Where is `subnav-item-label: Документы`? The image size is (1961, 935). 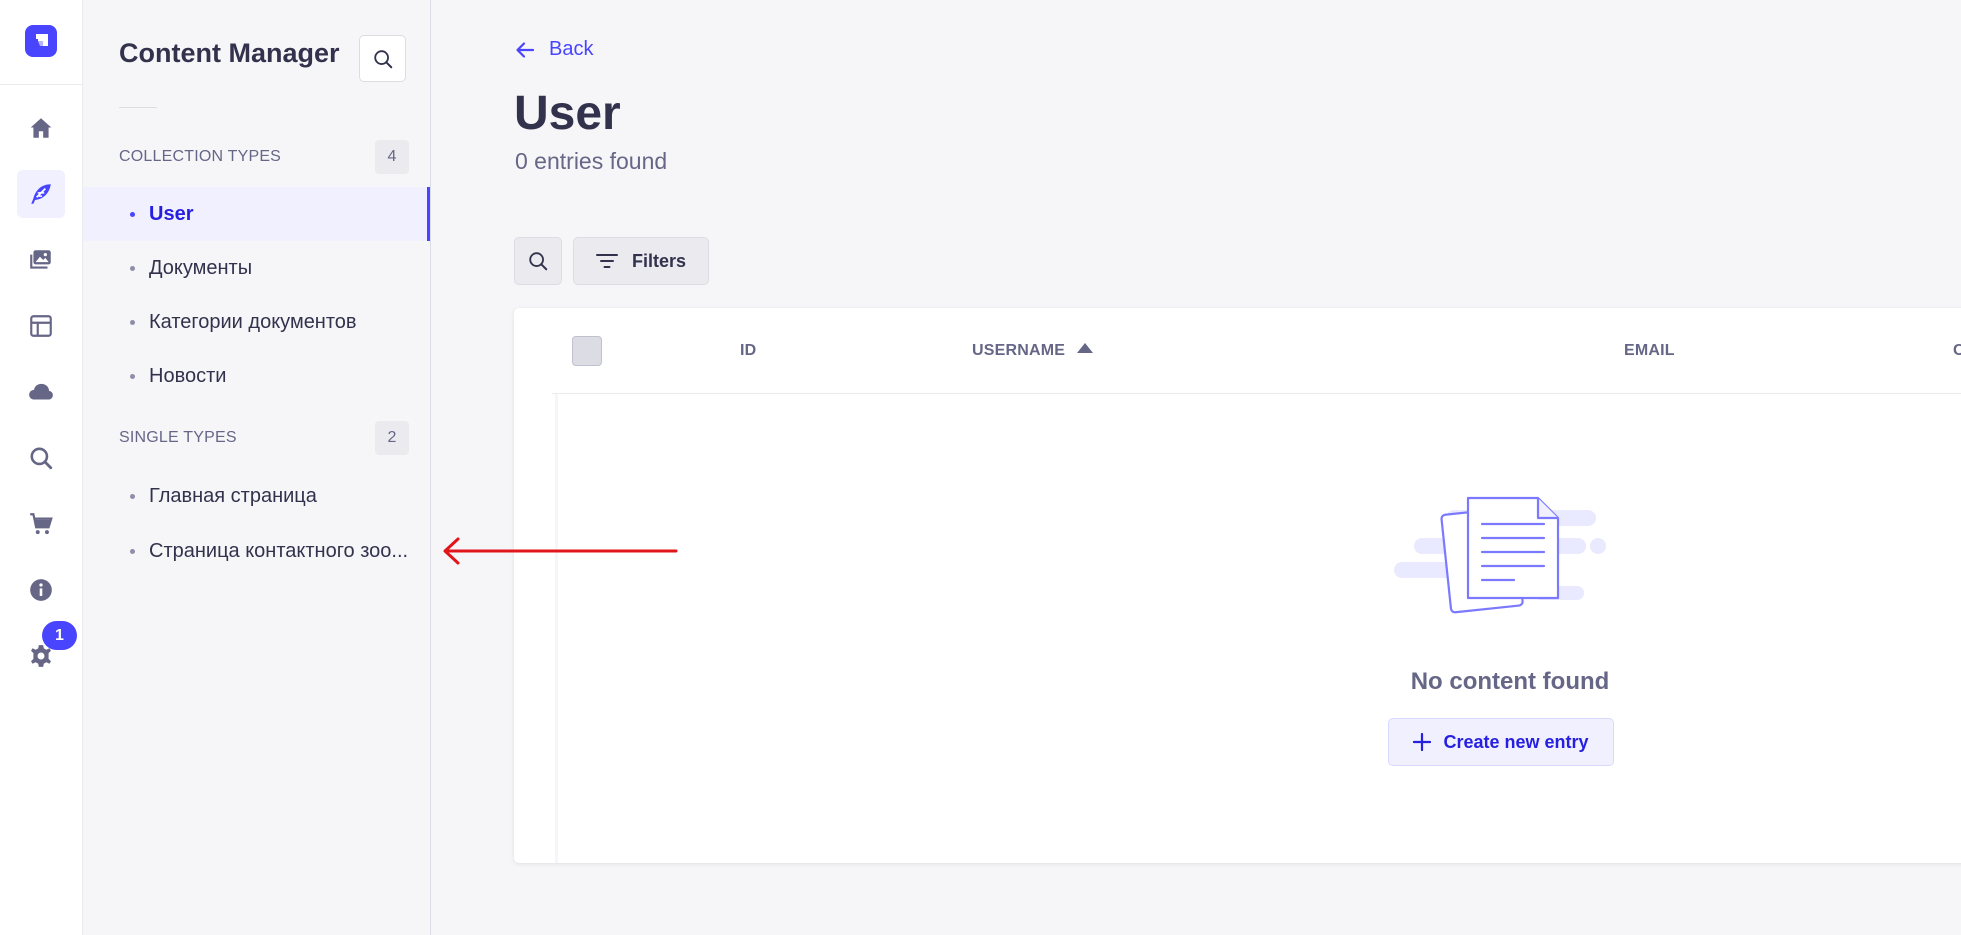 subnav-item-label: Документы is located at coordinates (201, 268).